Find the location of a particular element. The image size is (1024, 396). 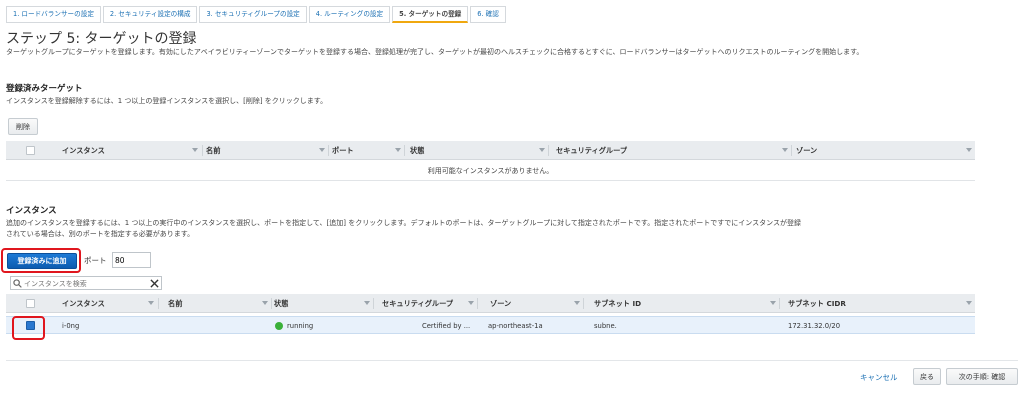

select-all-registered-checkbox is located at coordinates (30, 150).